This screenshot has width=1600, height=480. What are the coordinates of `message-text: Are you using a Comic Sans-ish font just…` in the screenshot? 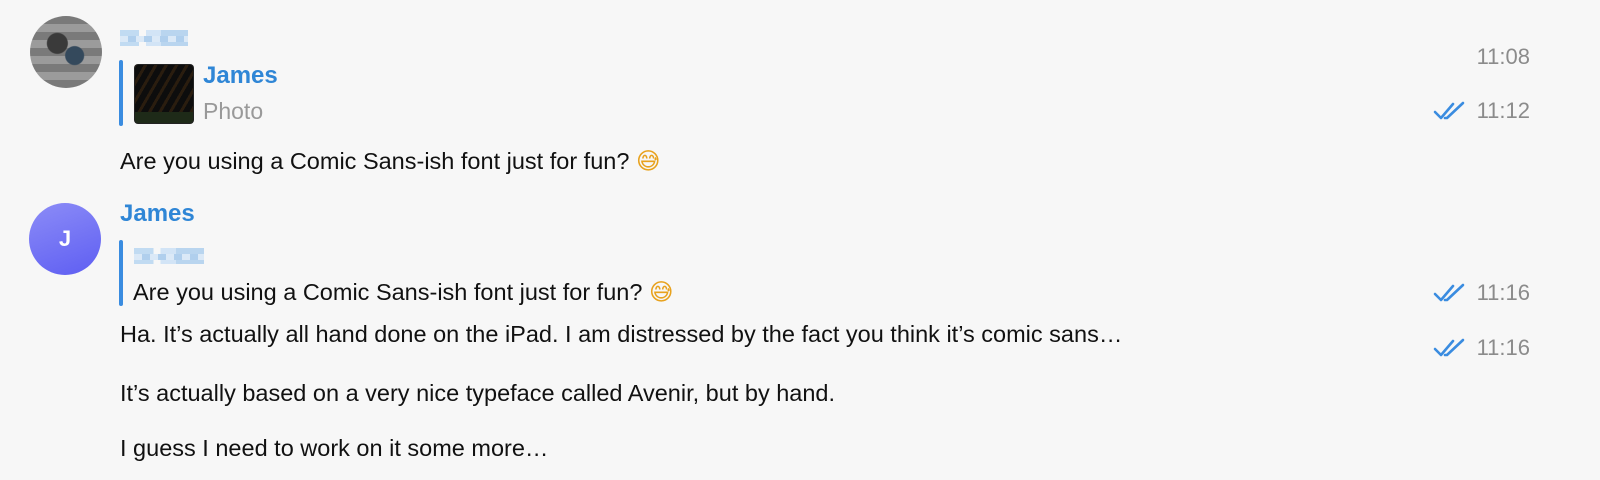 It's located at (390, 161).